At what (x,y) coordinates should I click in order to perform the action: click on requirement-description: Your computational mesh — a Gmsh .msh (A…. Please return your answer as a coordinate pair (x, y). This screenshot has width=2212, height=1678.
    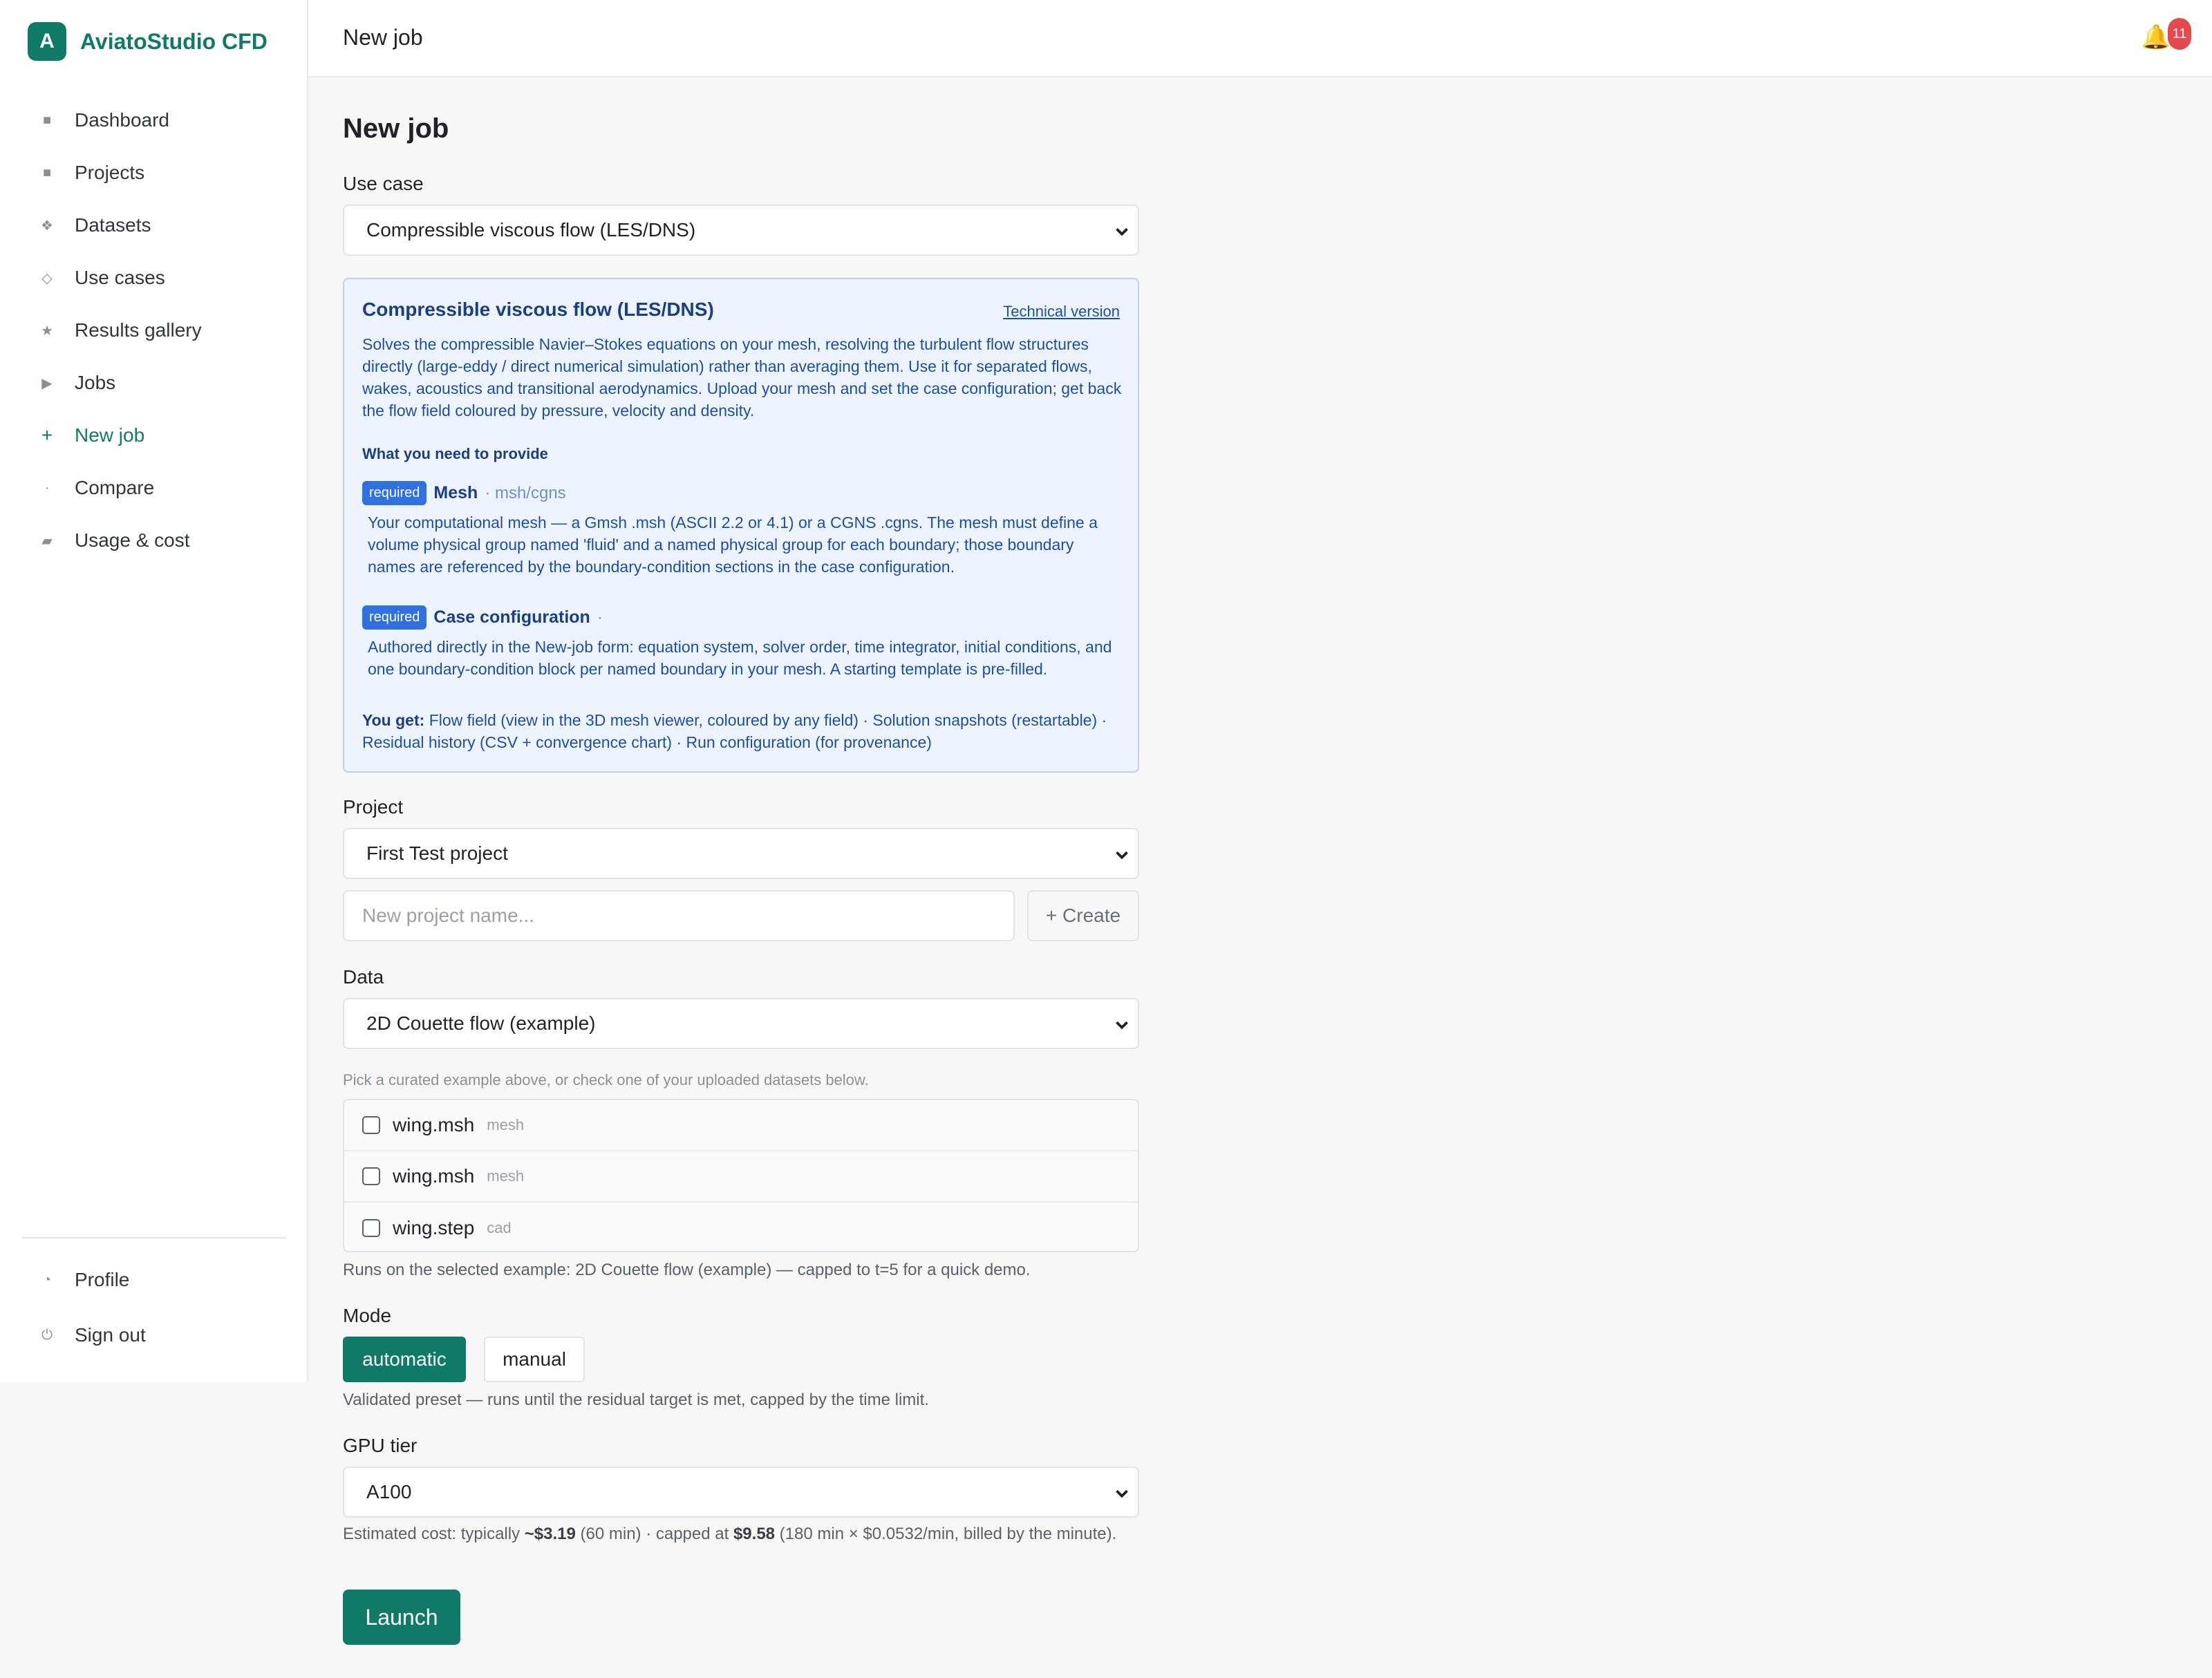
    Looking at the image, I should click on (733, 544).